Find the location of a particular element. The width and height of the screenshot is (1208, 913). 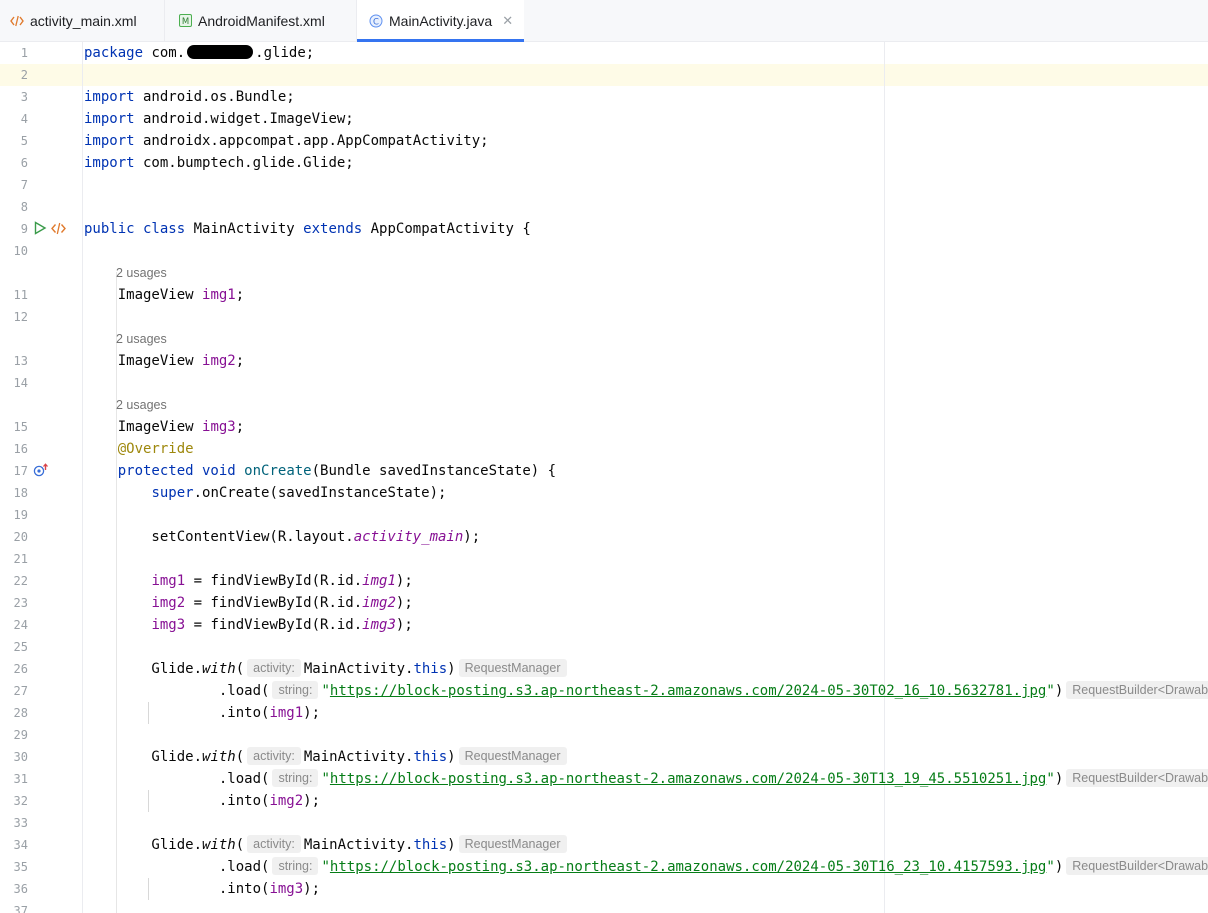

tab-label: MainActivity.java is located at coordinates (441, 21).